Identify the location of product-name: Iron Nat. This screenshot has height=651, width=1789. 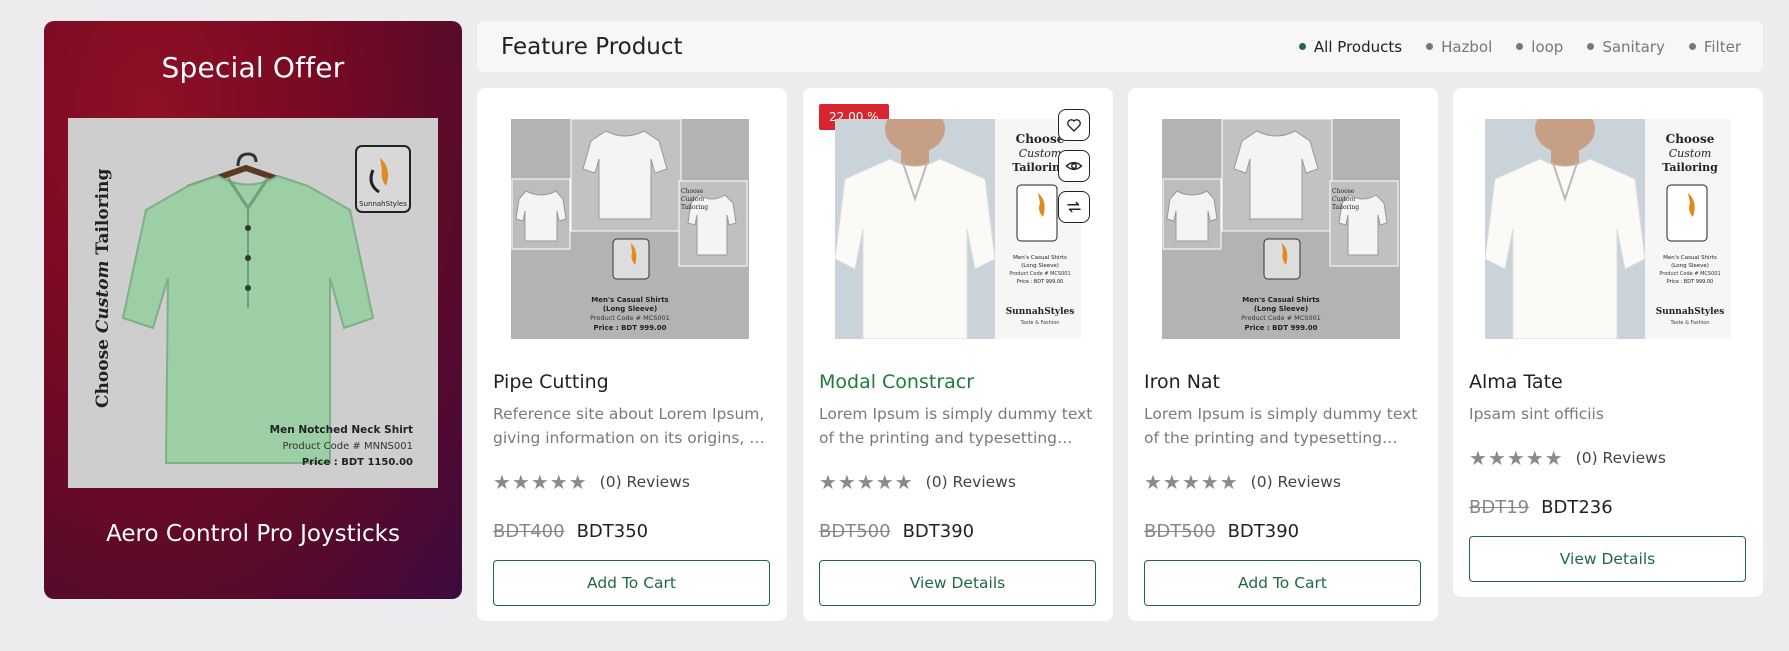
(1182, 382).